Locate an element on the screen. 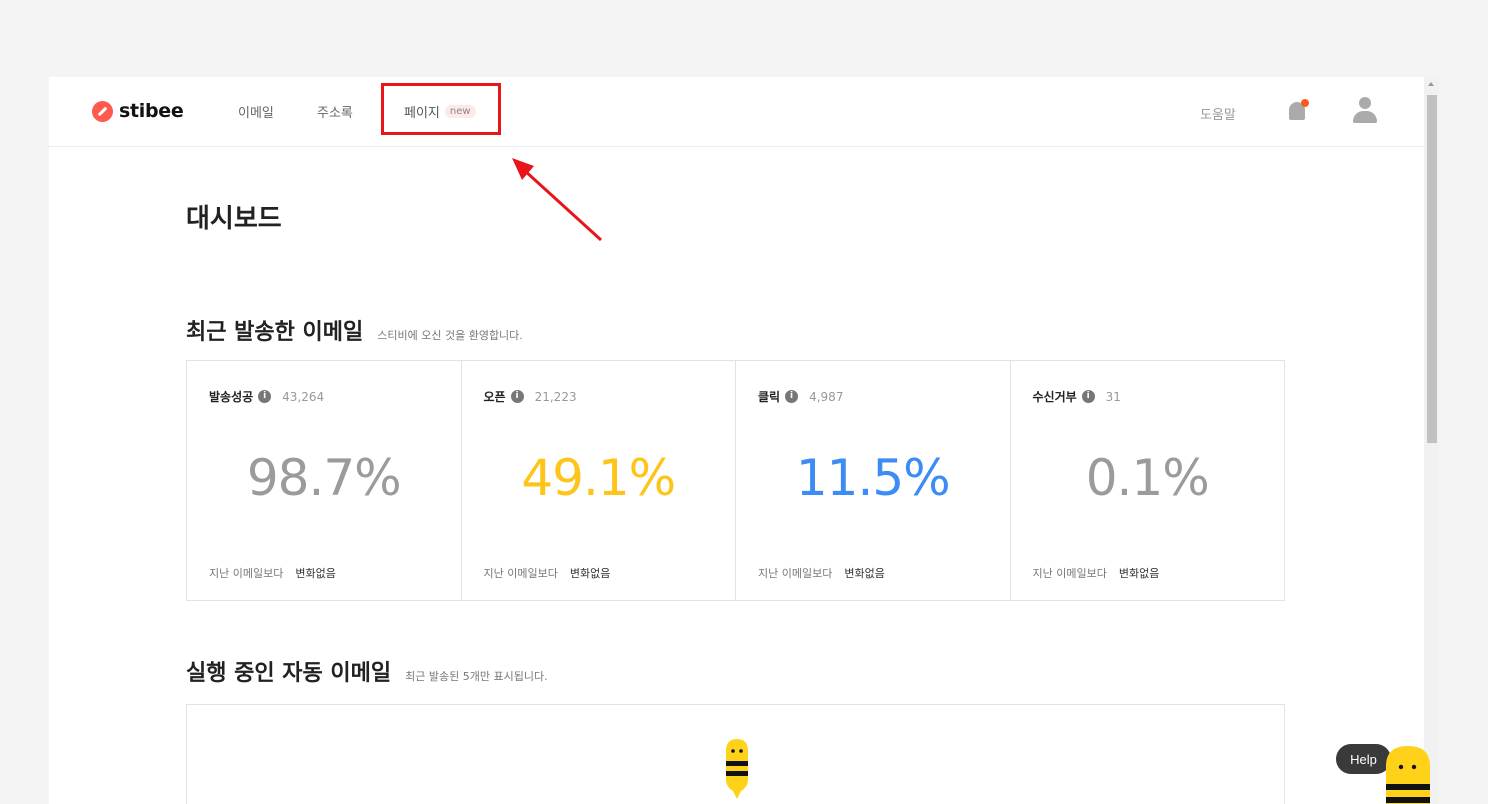 The height and width of the screenshot is (804, 1488). stibee-logo: stibee is located at coordinates (138, 111).